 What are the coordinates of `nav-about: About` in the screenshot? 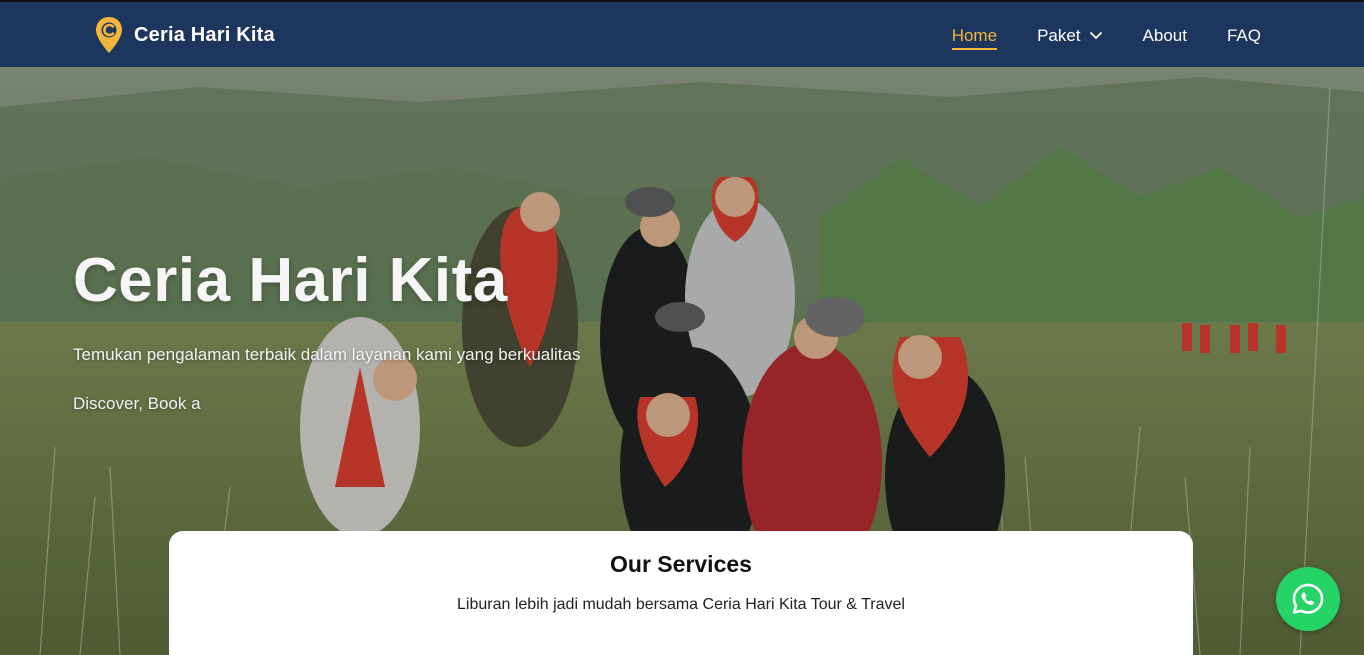 It's located at (1165, 36).